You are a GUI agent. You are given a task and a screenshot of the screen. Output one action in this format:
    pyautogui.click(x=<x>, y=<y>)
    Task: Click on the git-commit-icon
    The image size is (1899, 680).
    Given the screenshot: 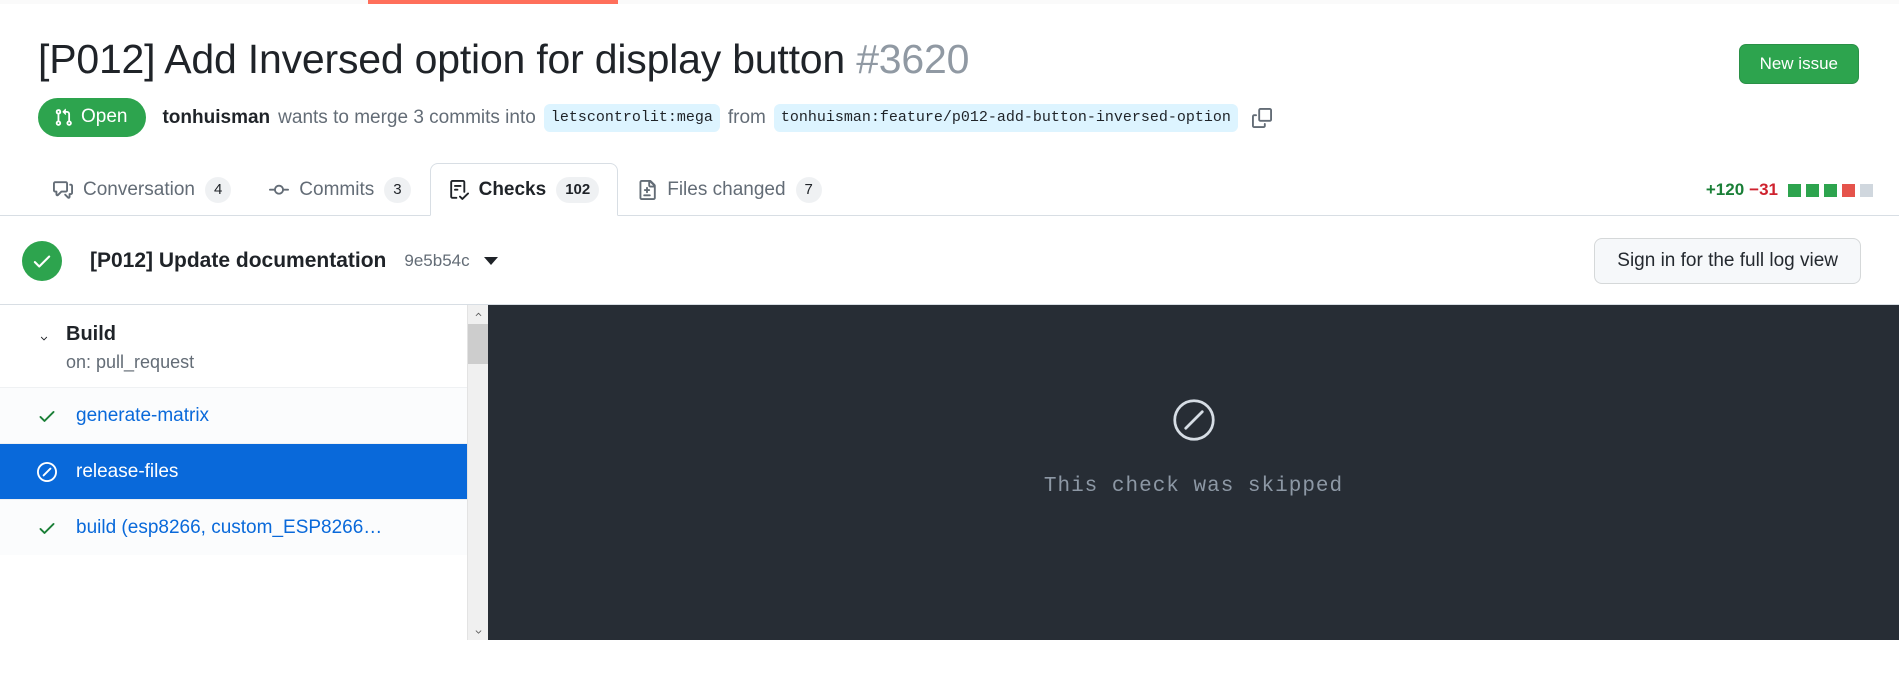 What is the action you would take?
    pyautogui.click(x=279, y=190)
    